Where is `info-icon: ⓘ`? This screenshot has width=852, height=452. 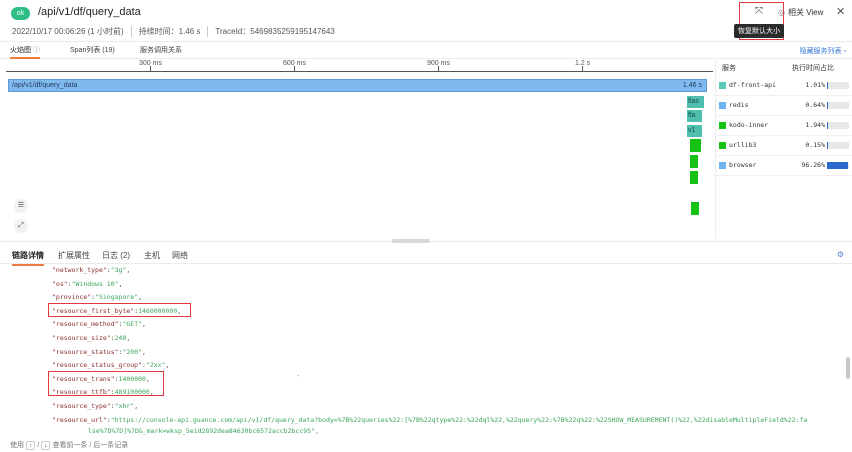
info-icon: ⓘ is located at coordinates (36, 50).